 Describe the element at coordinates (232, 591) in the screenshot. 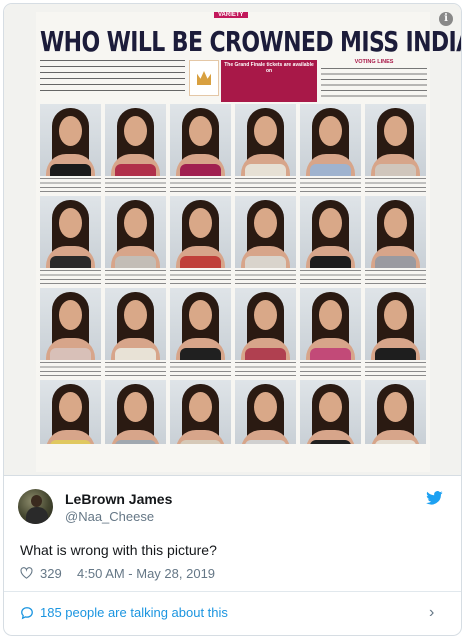

I see `divider` at that location.